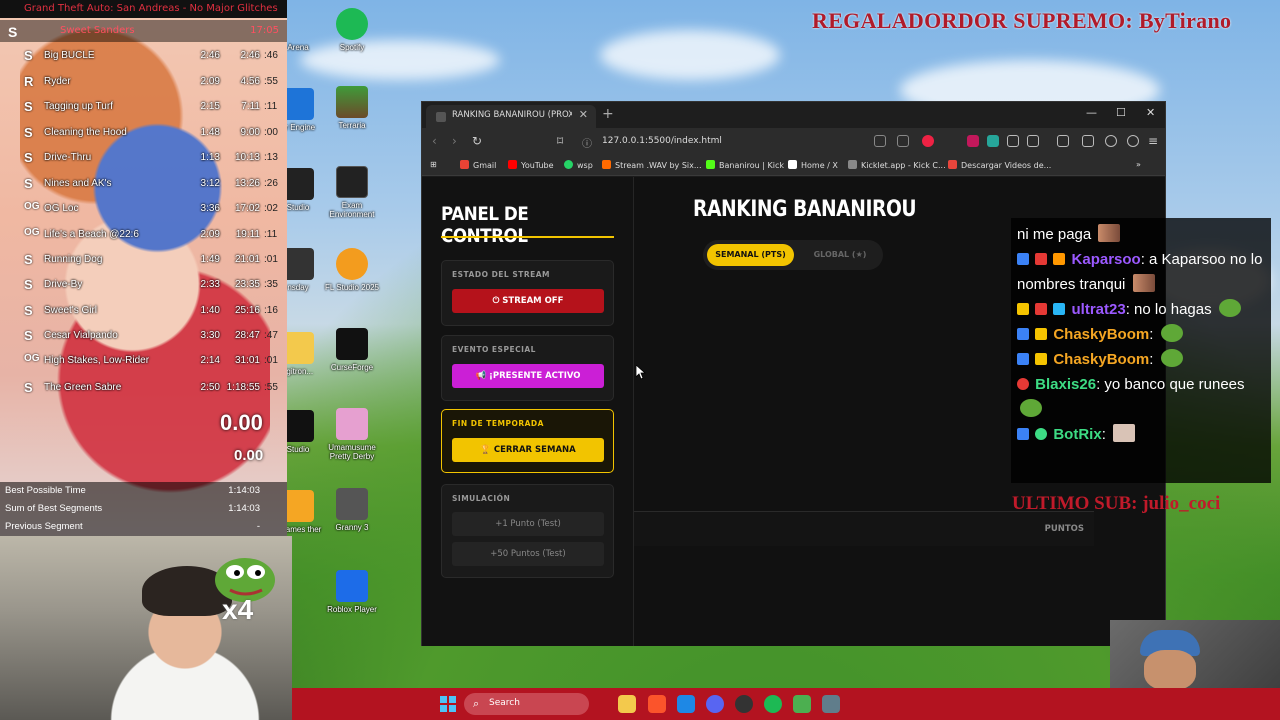  I want to click on cerrar-semana-button: 🏆 CERRAR SEMANA, so click(528, 450).